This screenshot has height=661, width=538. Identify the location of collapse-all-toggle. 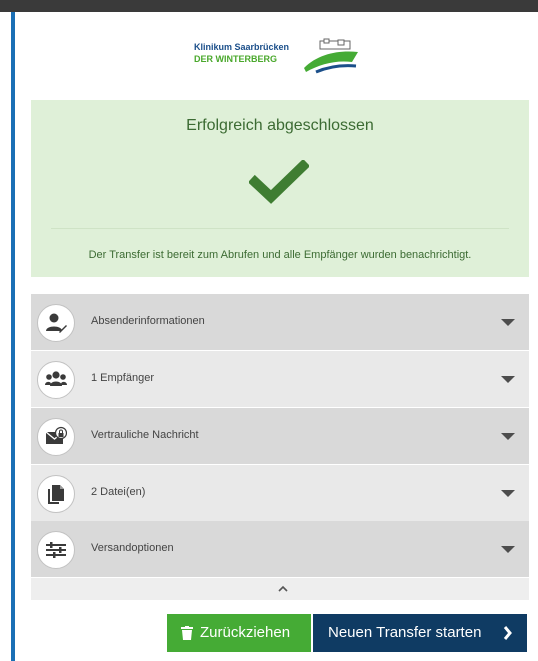
(280, 589).